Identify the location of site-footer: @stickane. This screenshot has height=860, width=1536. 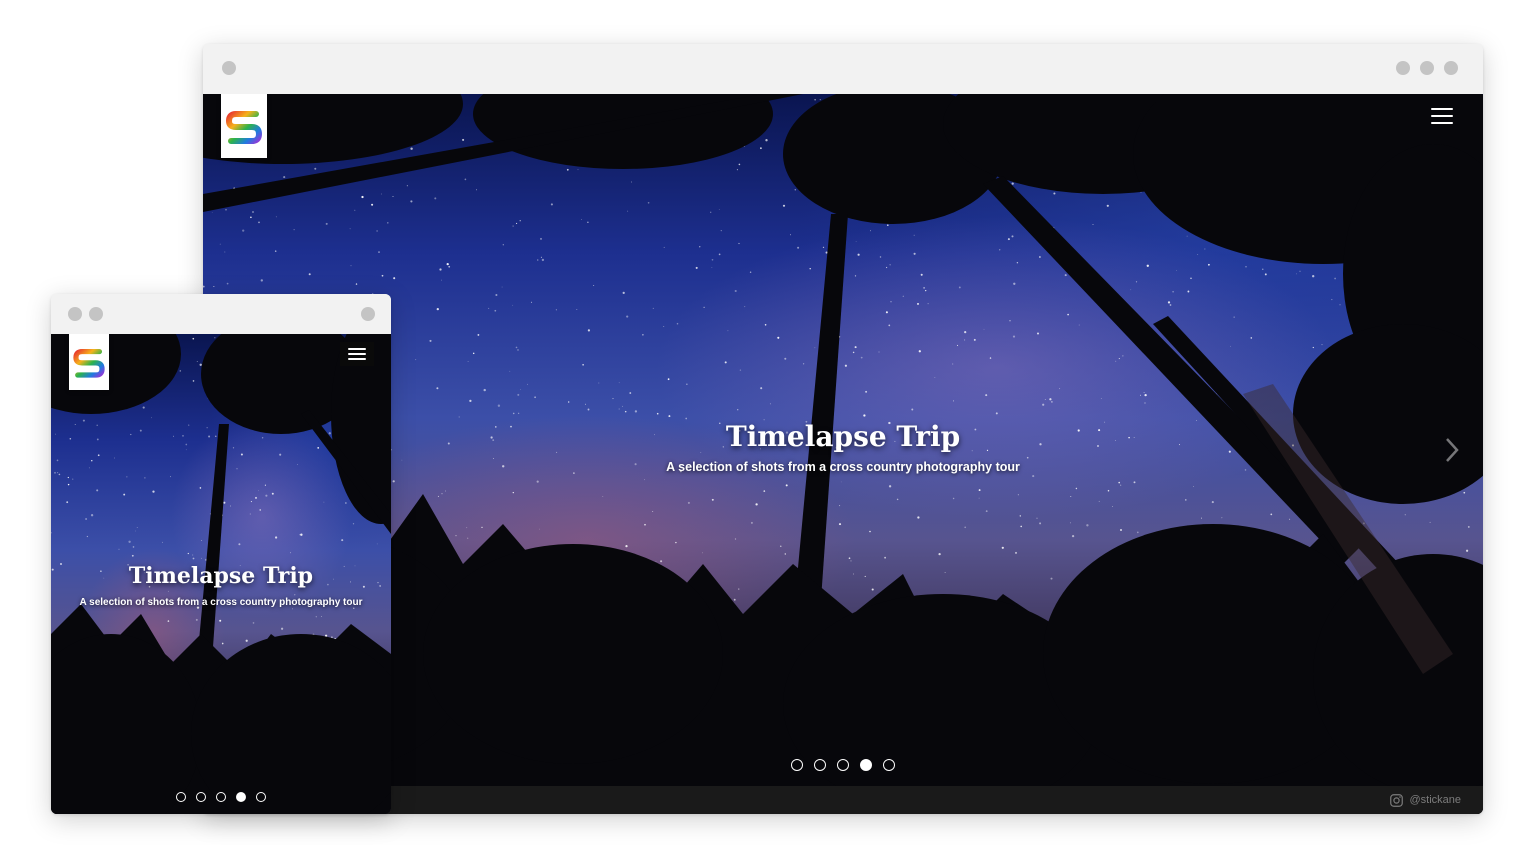
(843, 800).